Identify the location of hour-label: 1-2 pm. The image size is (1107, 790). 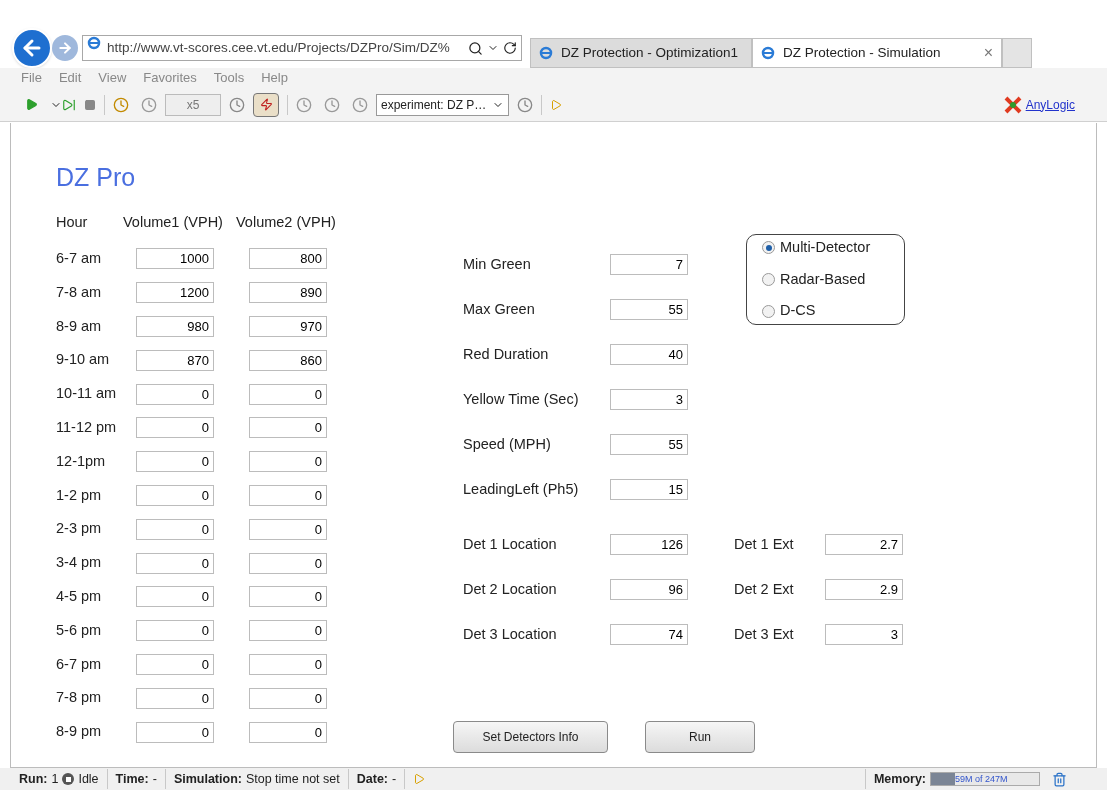
(79, 495).